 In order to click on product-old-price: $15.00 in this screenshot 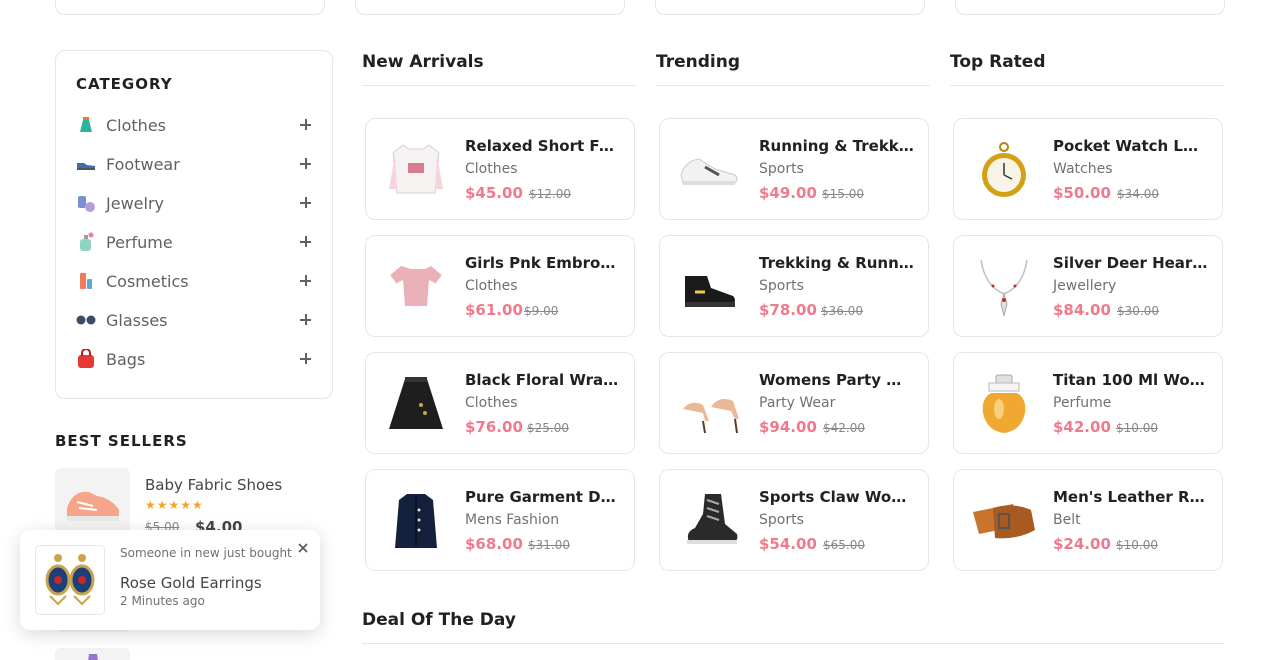, I will do `click(843, 194)`.